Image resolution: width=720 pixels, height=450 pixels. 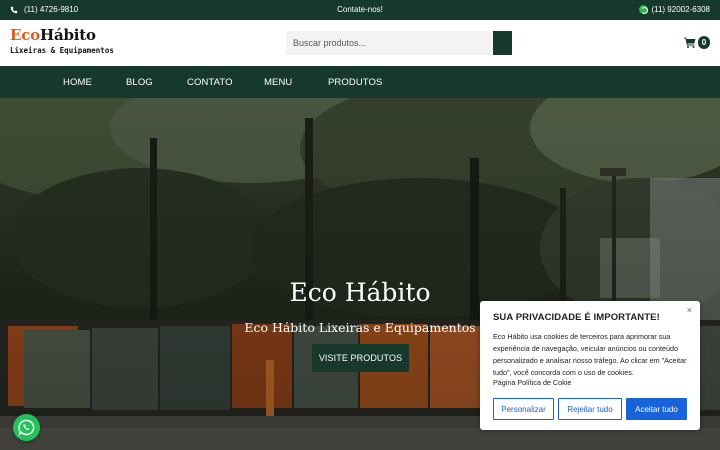 I want to click on cookie-reject-button: Rejeitar tudo, so click(x=590, y=409).